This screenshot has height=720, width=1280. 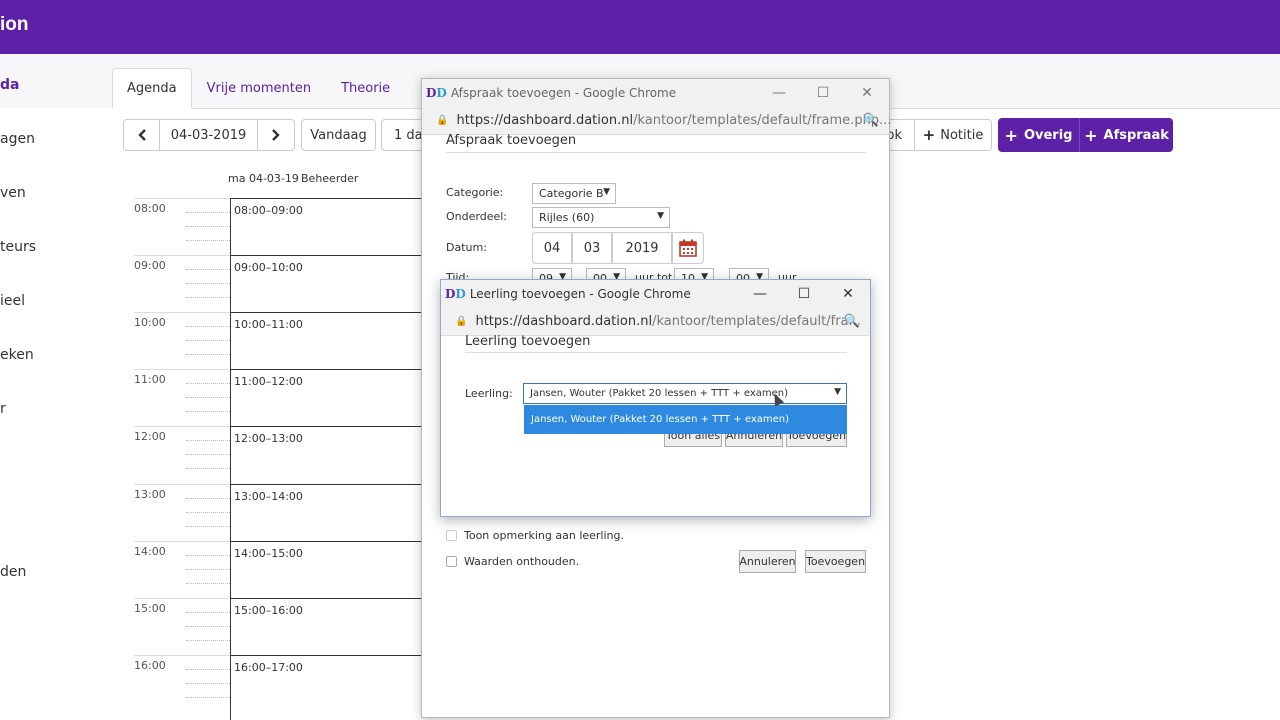 I want to click on hour-label: 14:00, so click(x=150, y=551).